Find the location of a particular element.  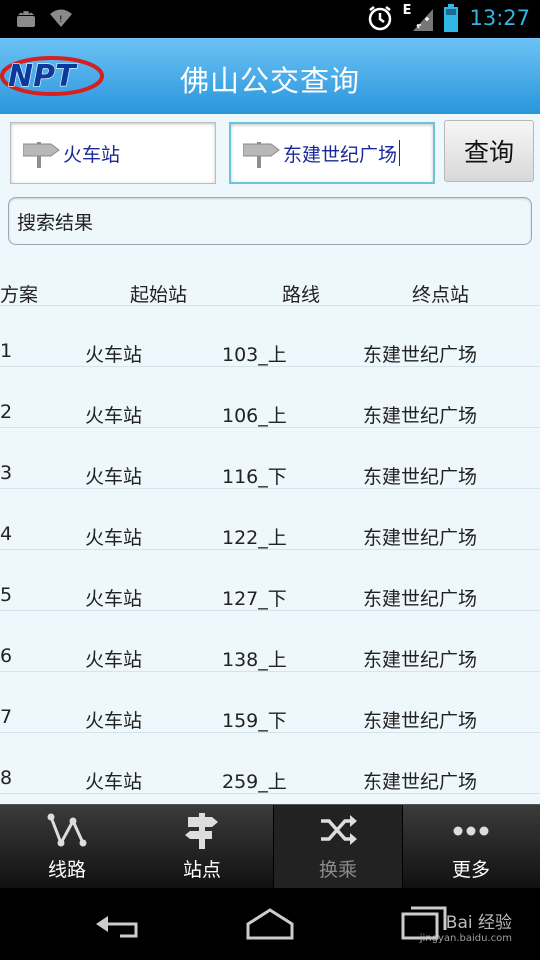

plan-number: 1 is located at coordinates (6, 351).